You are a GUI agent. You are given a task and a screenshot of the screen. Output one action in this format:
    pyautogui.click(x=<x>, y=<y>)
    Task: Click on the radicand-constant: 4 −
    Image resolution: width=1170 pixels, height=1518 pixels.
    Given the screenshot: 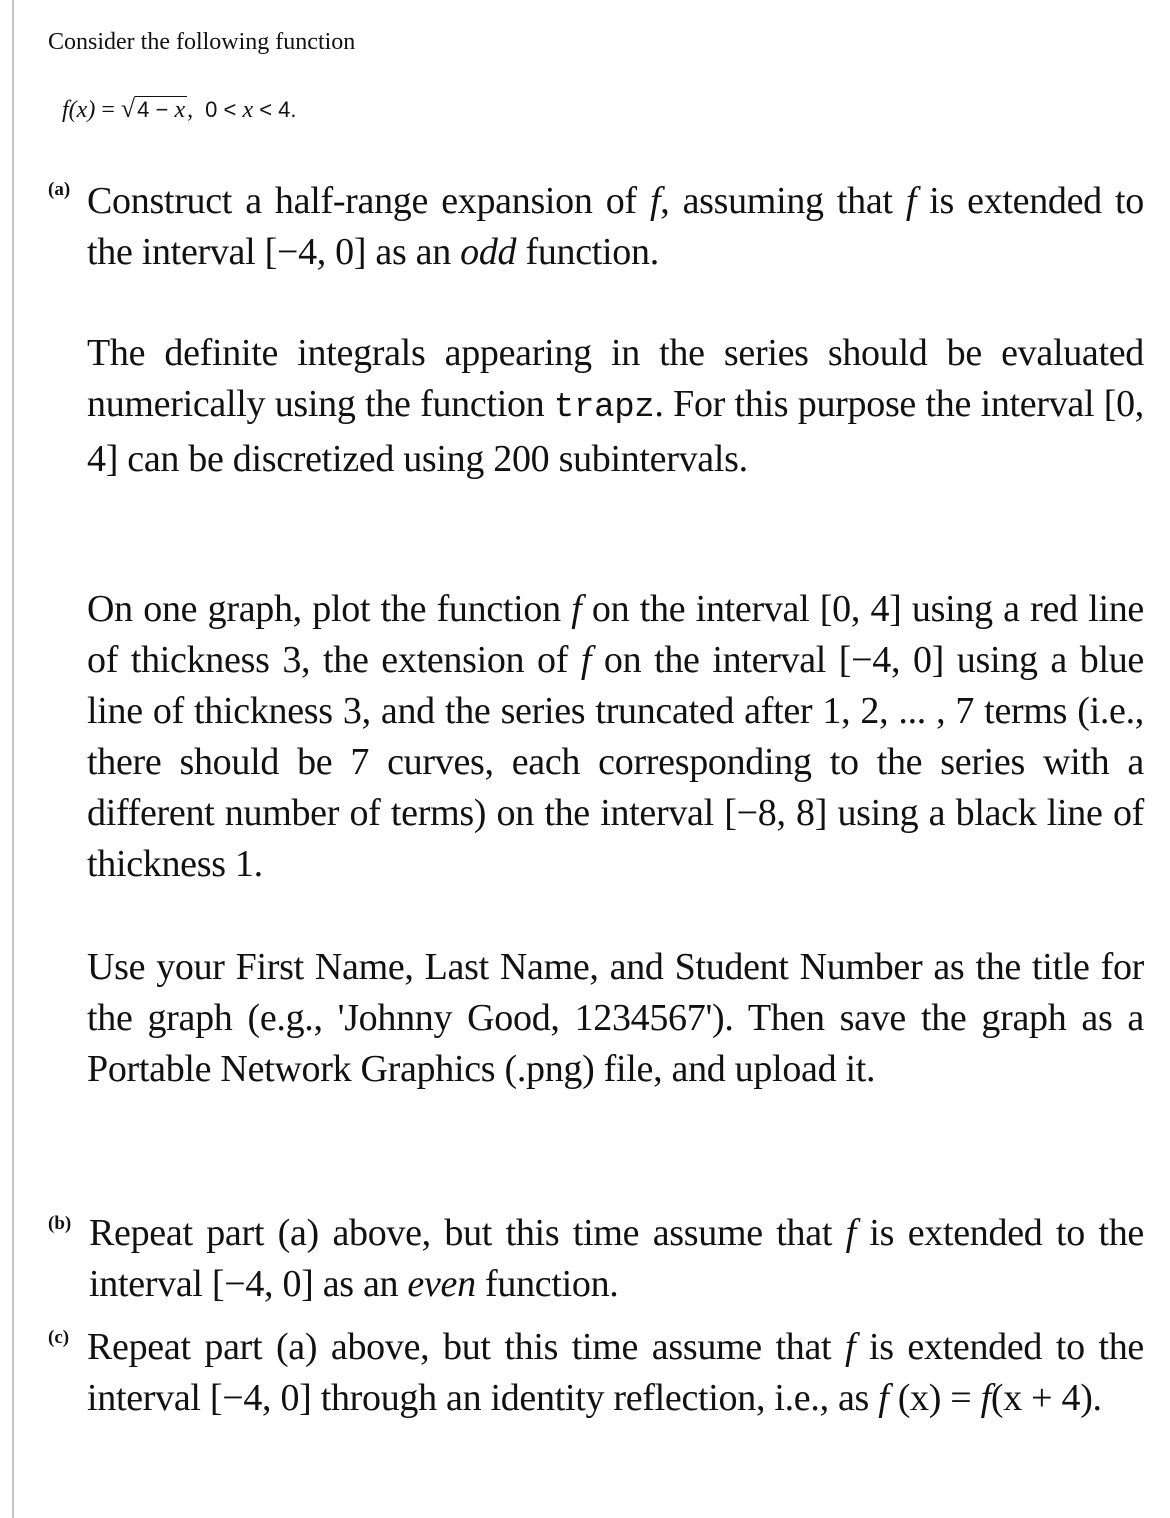 What is the action you would take?
    pyautogui.click(x=156, y=109)
    